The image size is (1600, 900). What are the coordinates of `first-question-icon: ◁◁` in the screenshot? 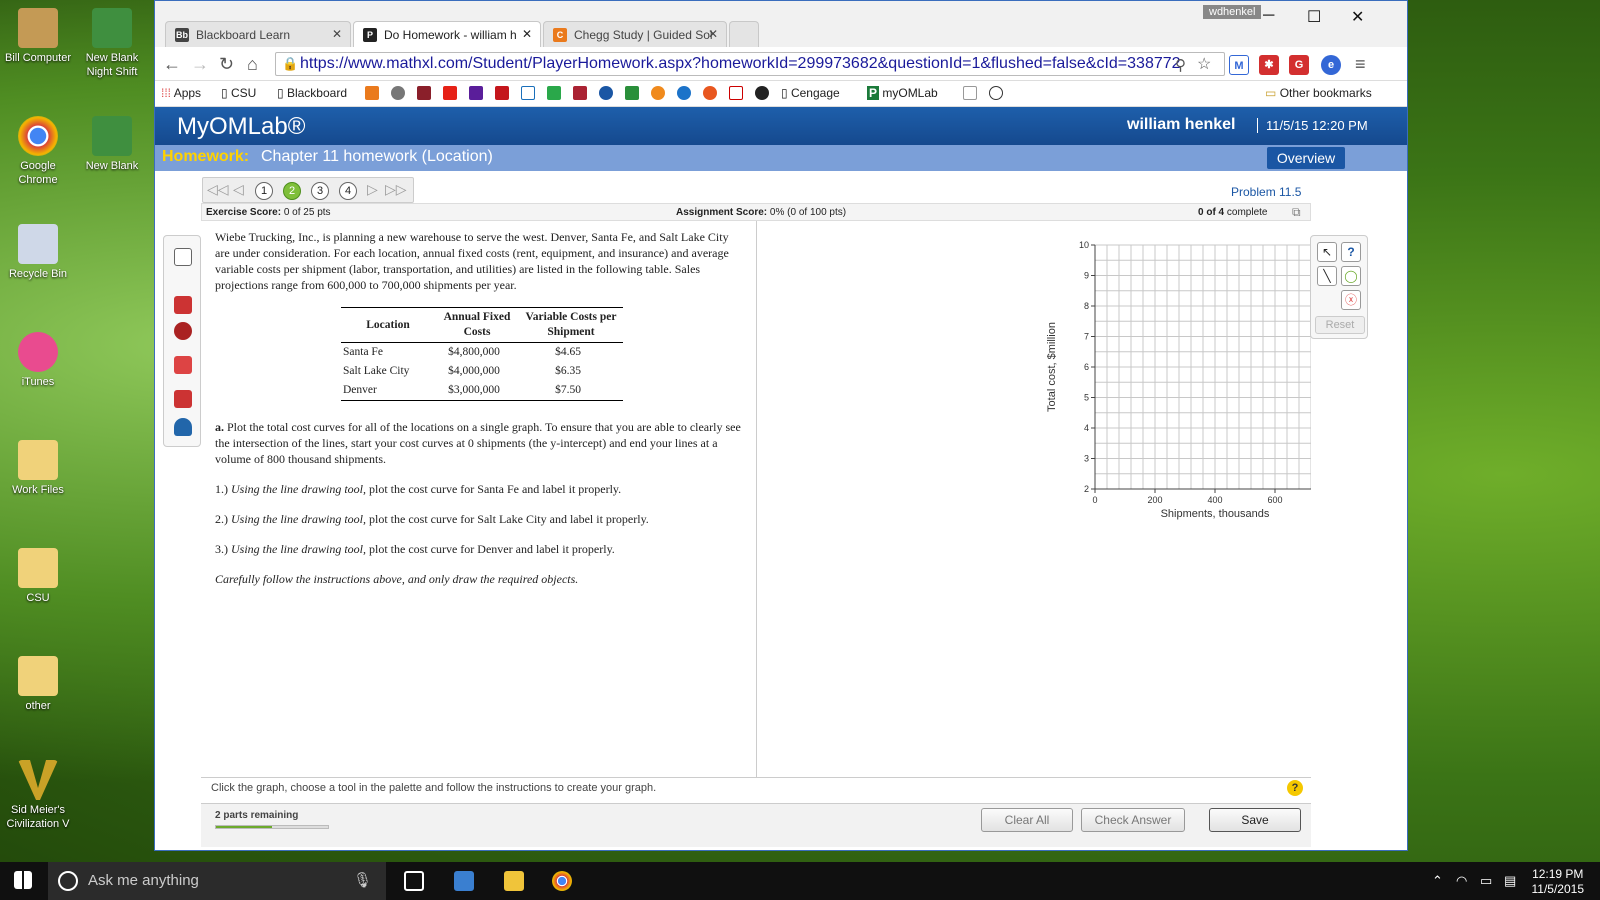 It's located at (218, 189).